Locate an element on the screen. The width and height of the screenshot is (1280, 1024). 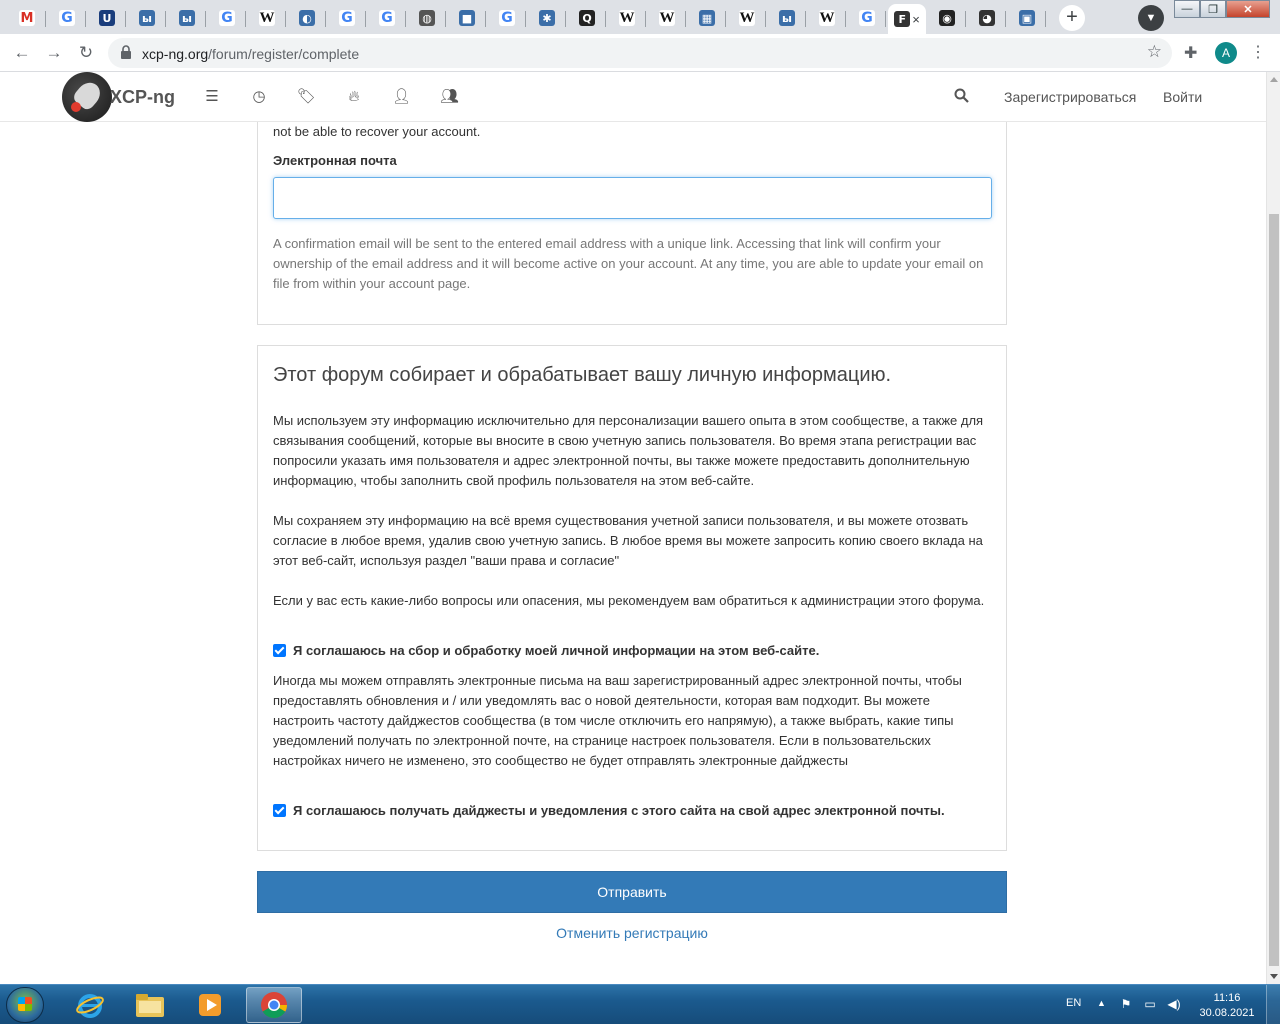
tray-expand-icon: ▲ is located at coordinates (1101, 1003).